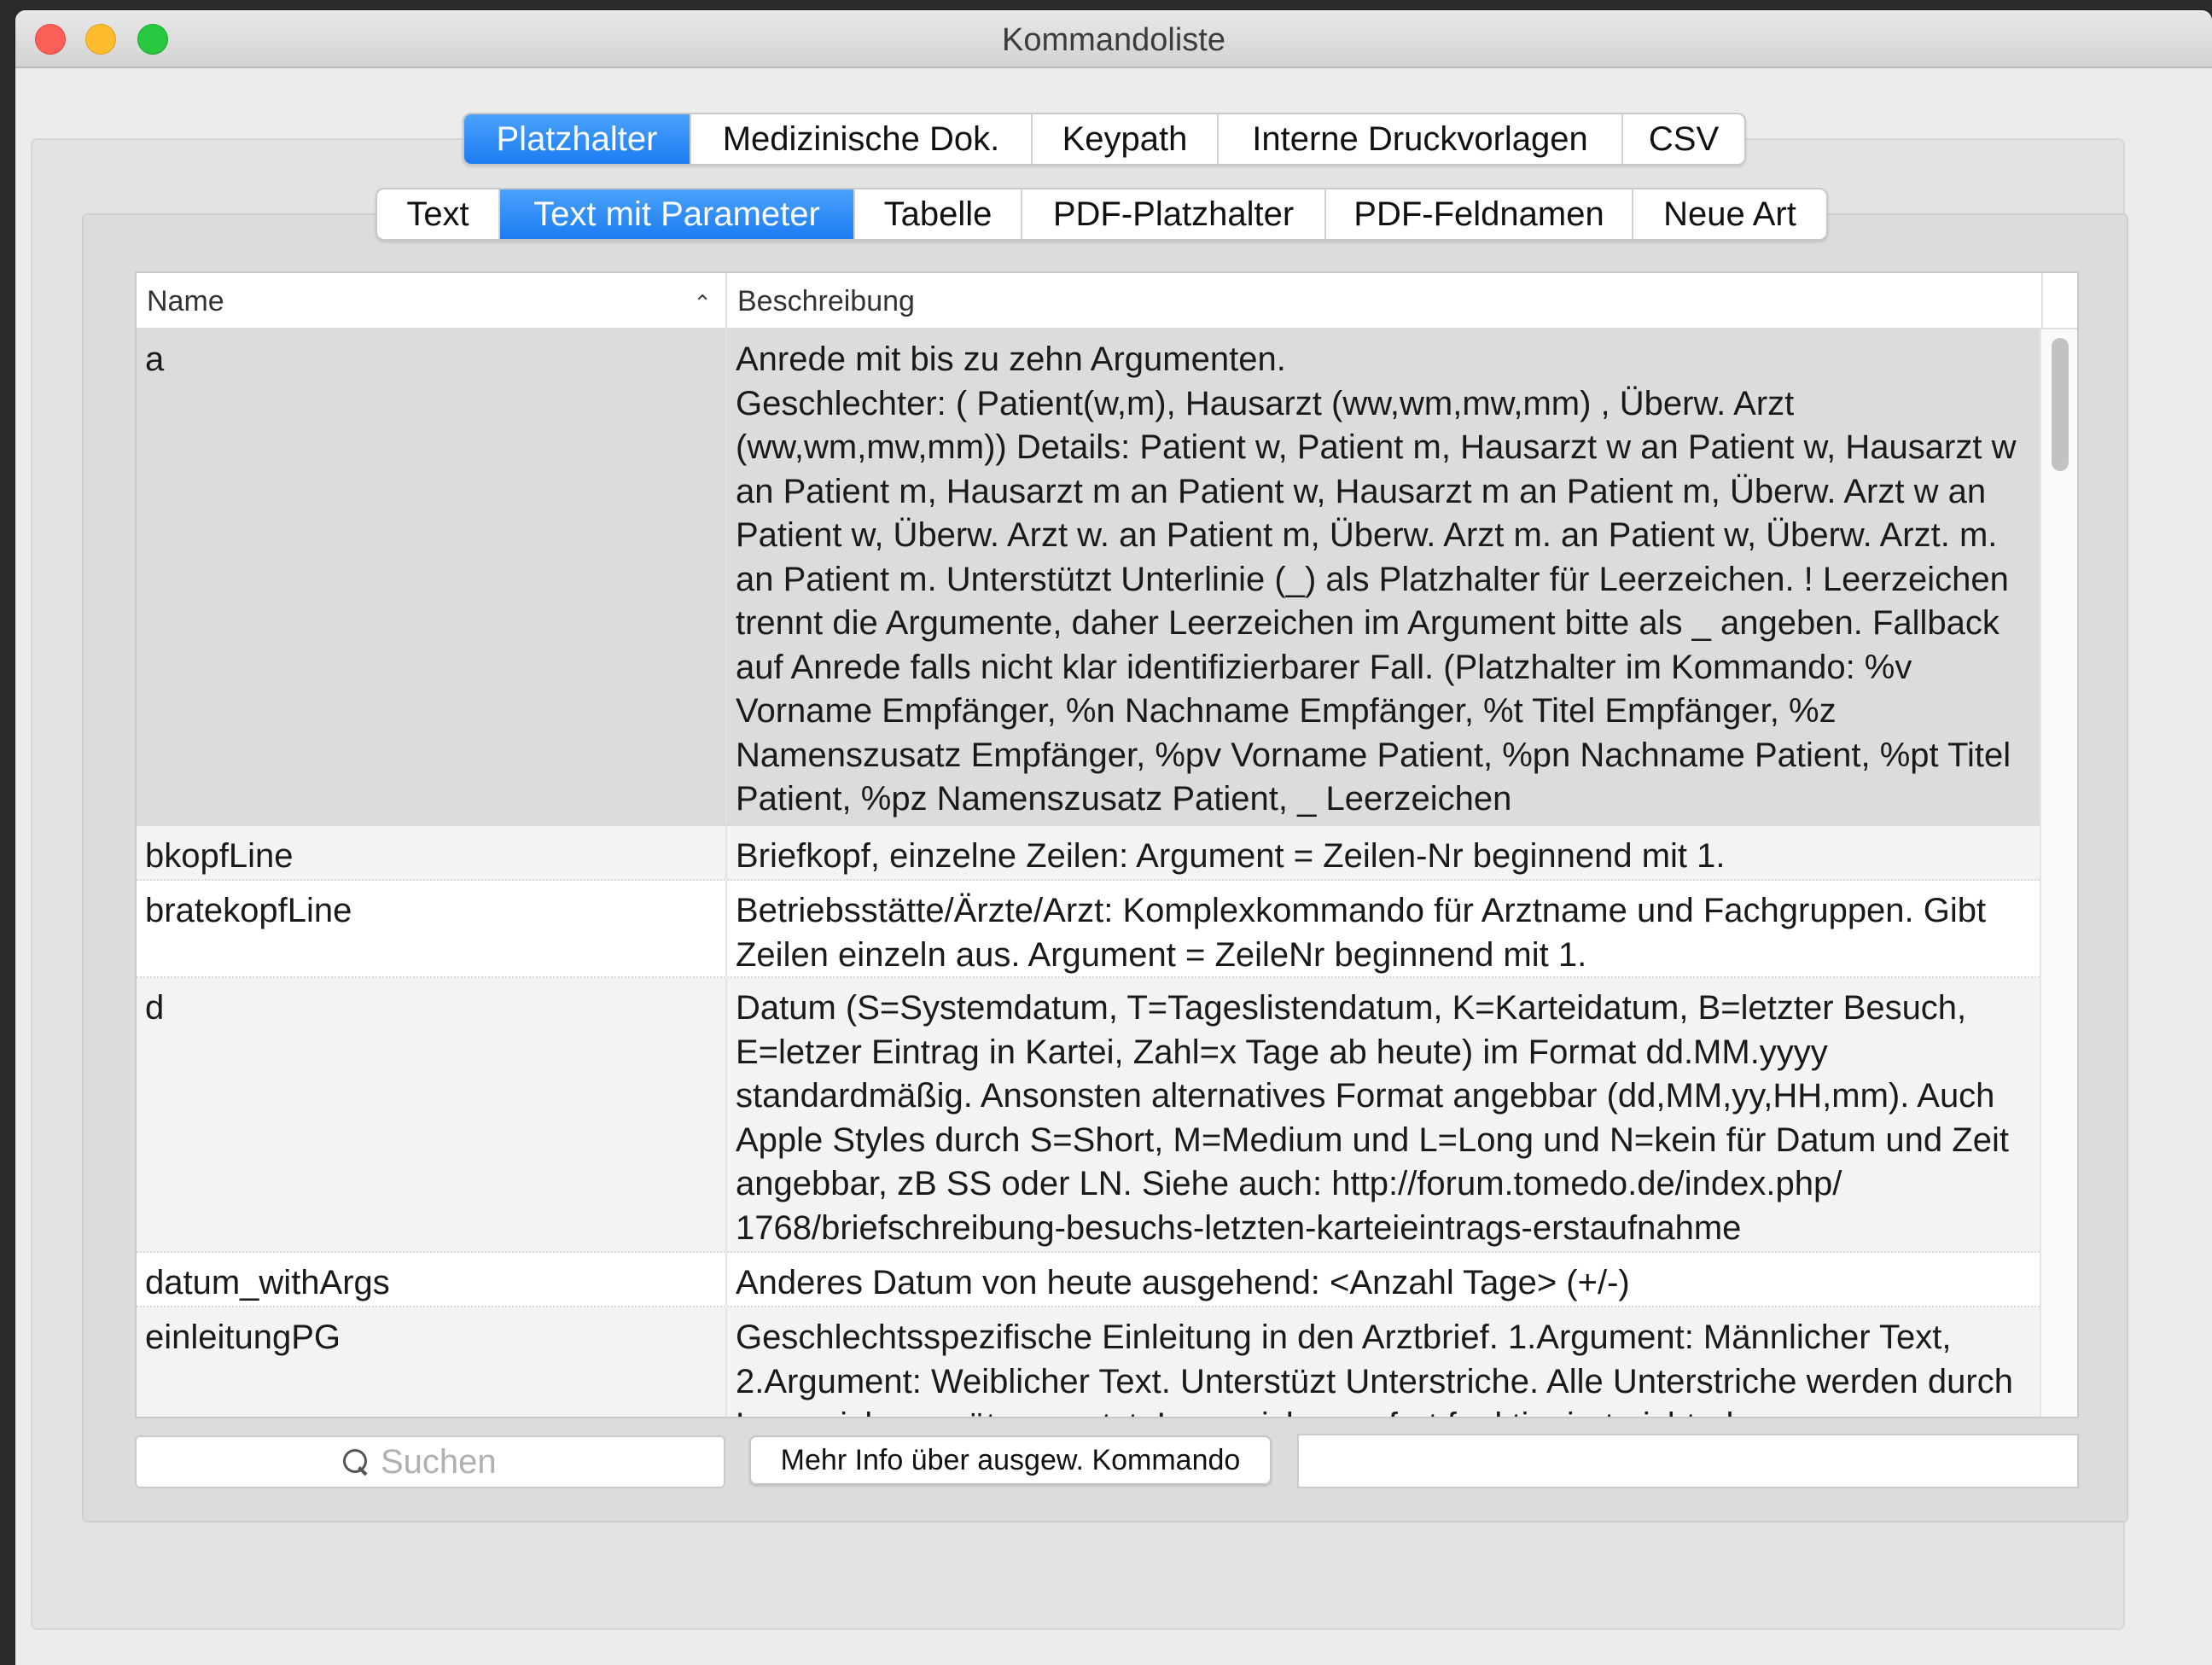 This screenshot has width=2212, height=1665. What do you see at coordinates (2058, 873) in the screenshot?
I see `table-scrollbar` at bounding box center [2058, 873].